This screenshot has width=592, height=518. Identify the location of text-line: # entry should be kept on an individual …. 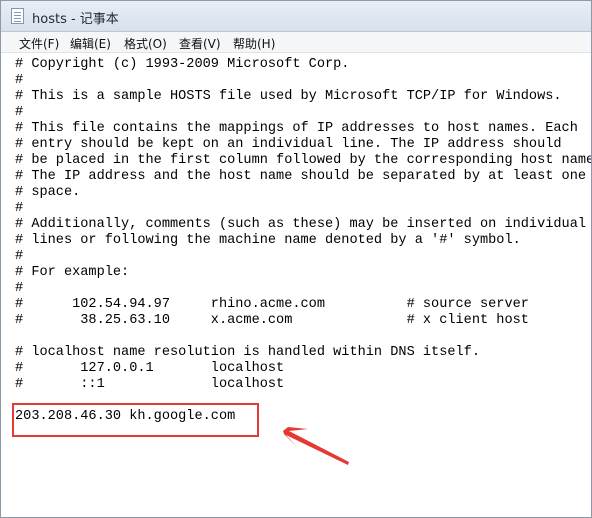
(288, 144).